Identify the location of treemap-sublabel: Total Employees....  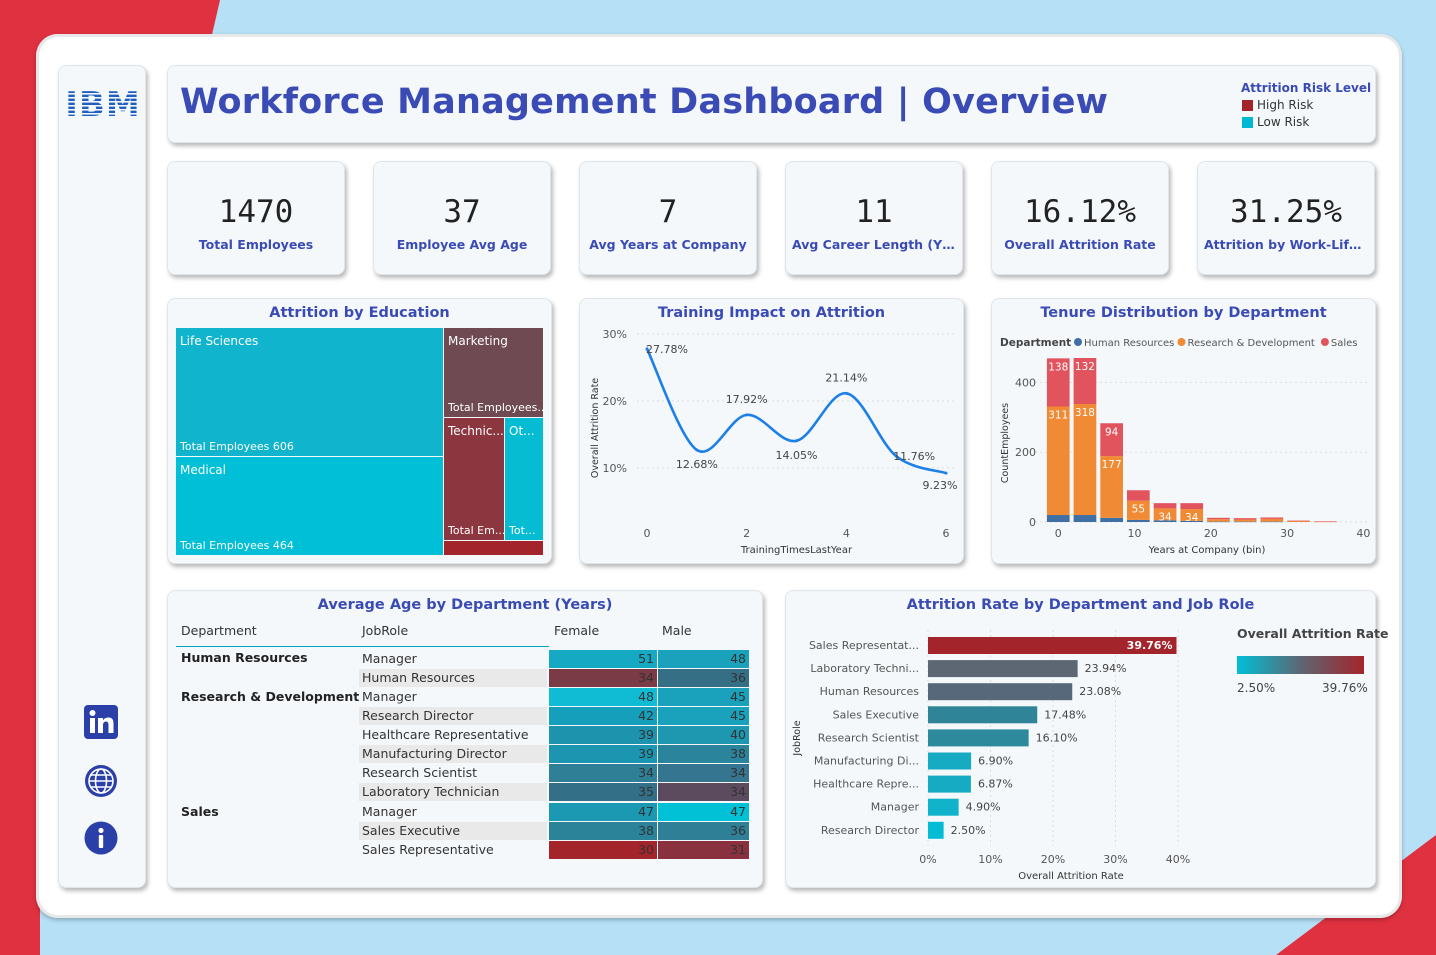
(495, 407).